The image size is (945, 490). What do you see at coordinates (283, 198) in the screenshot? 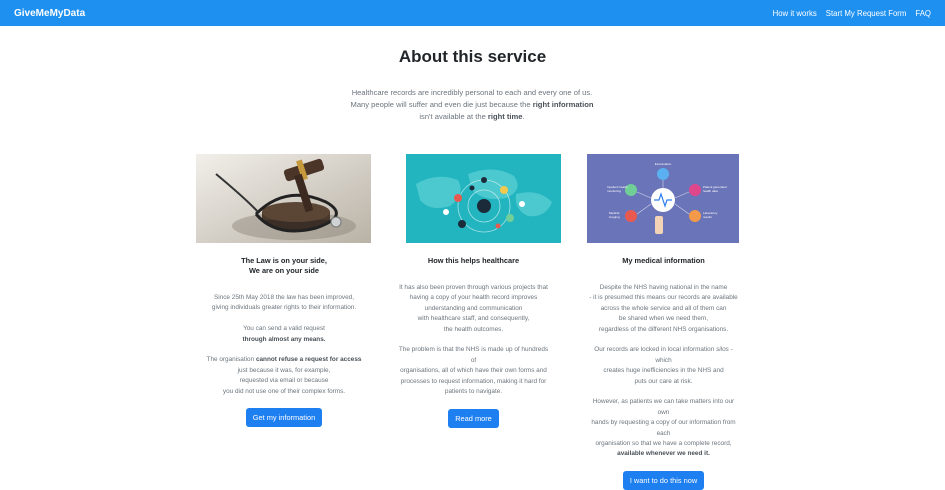
I see `stethoscope-gavel-image` at bounding box center [283, 198].